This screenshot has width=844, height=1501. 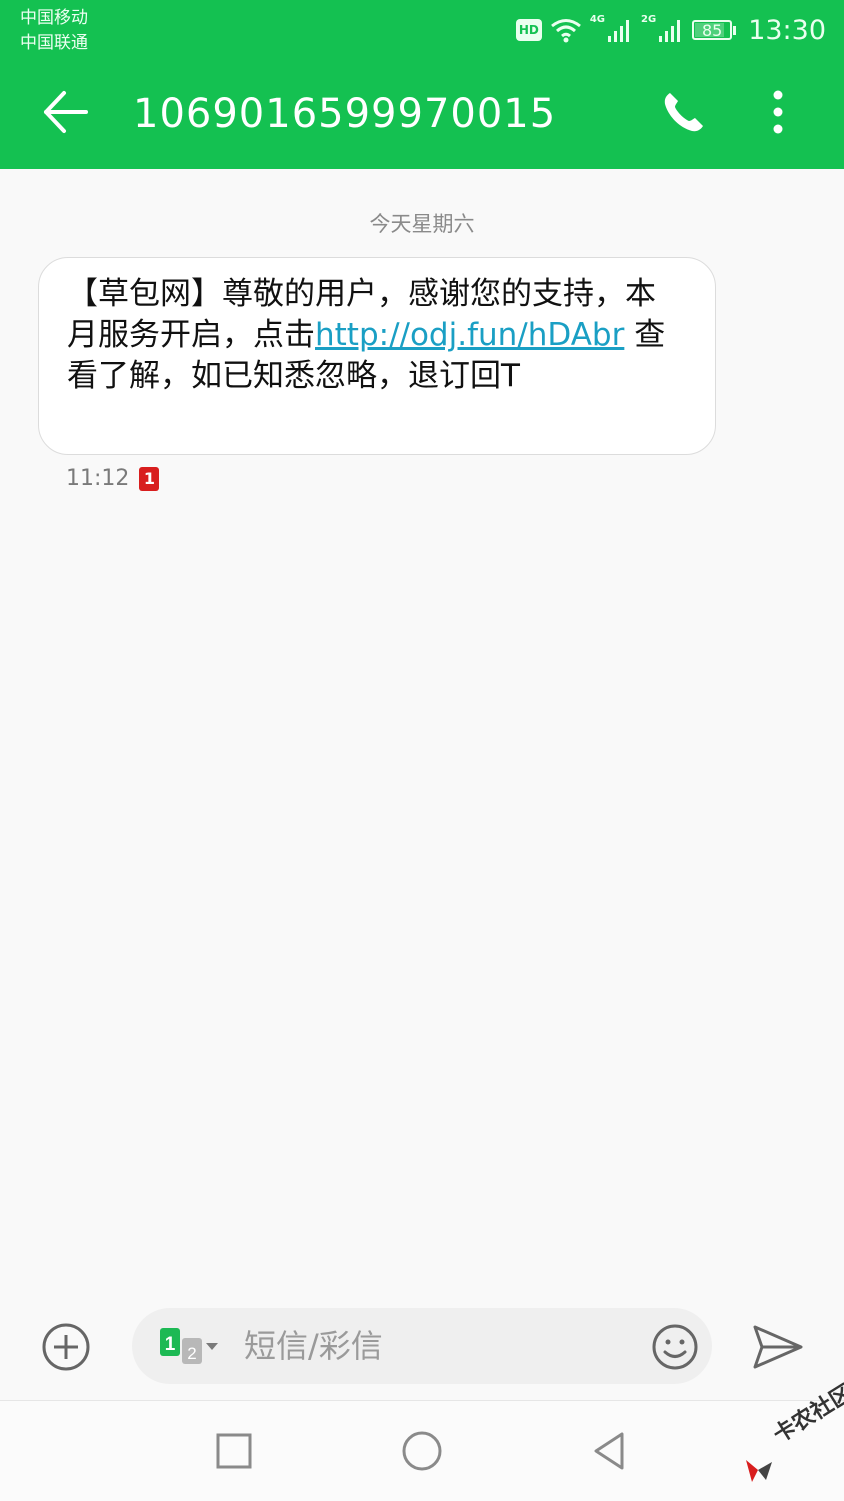 What do you see at coordinates (98, 478) in the screenshot?
I see `message-time: 11:12` at bounding box center [98, 478].